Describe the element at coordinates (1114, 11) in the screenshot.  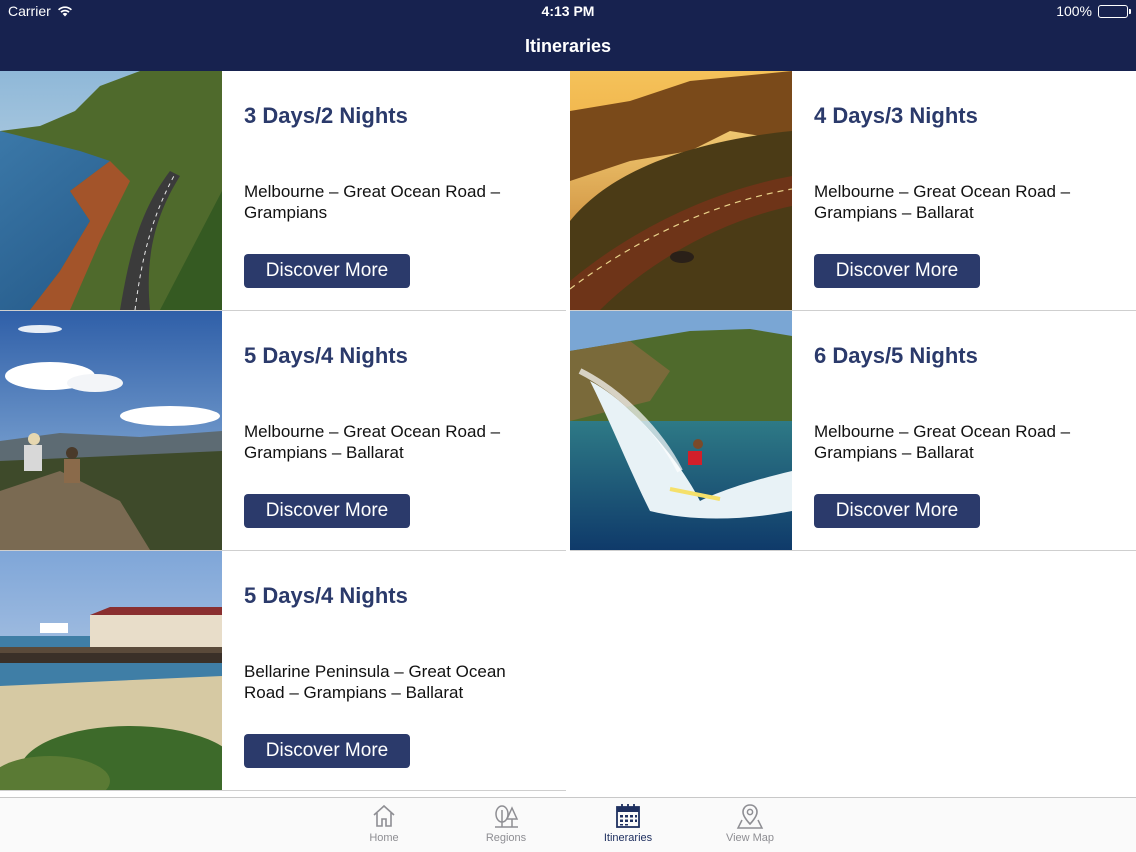
I see `battery-icon` at that location.